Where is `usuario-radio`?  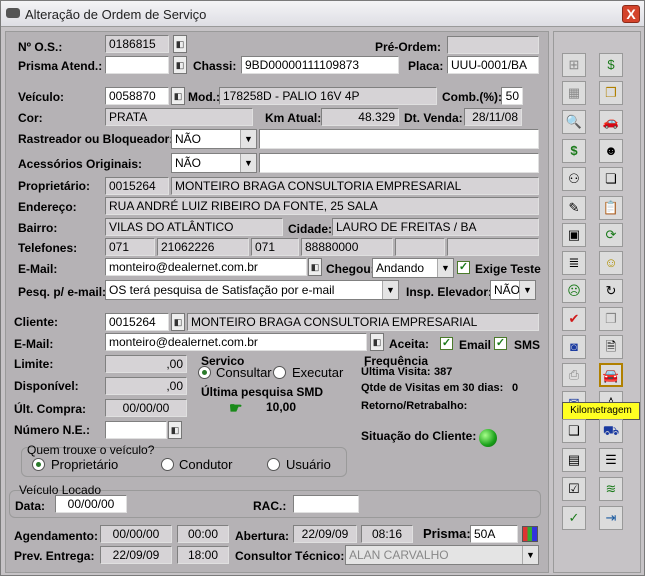
usuario-radio is located at coordinates (273, 464).